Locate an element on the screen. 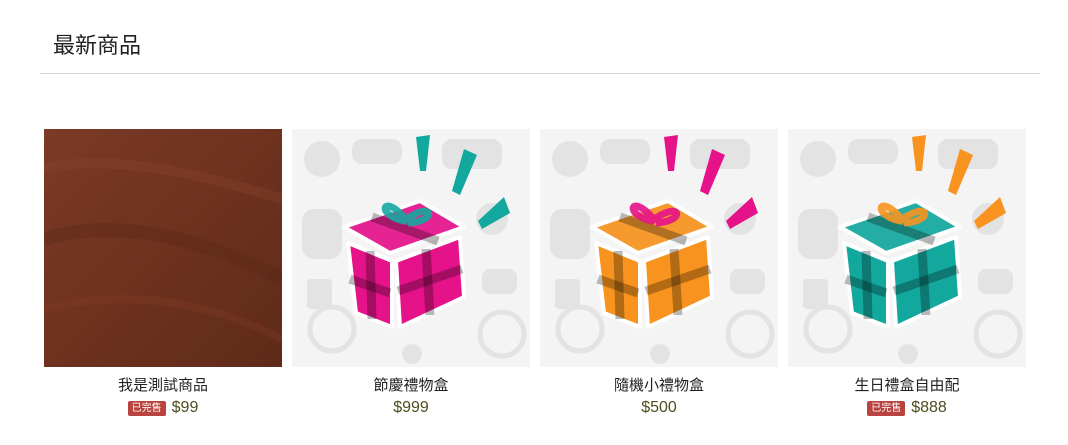 This screenshot has width=1068, height=445. product-price: $99 is located at coordinates (185, 407).